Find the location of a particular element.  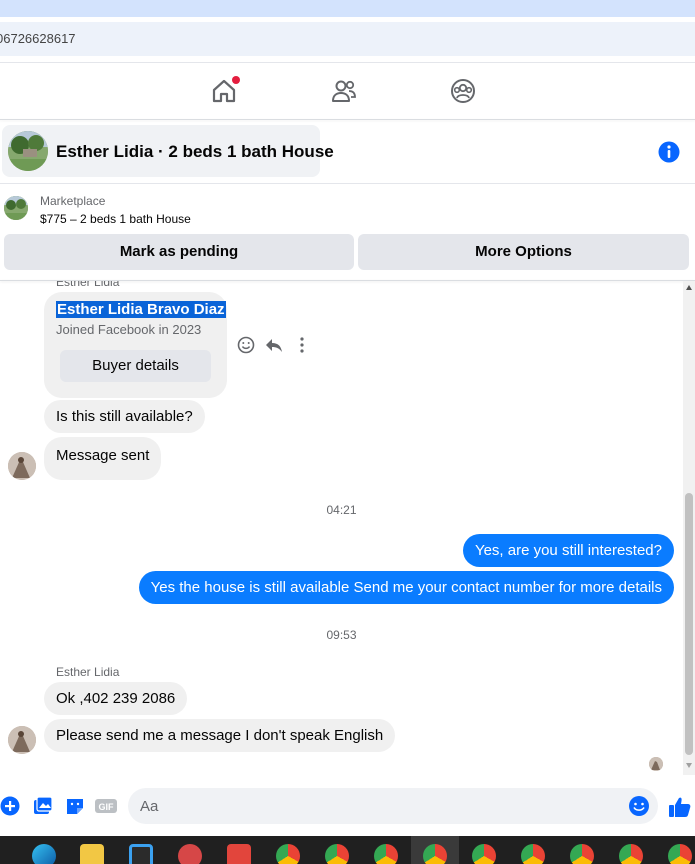

incoming-message: Ok ,402 239 2086 is located at coordinates (116, 698).